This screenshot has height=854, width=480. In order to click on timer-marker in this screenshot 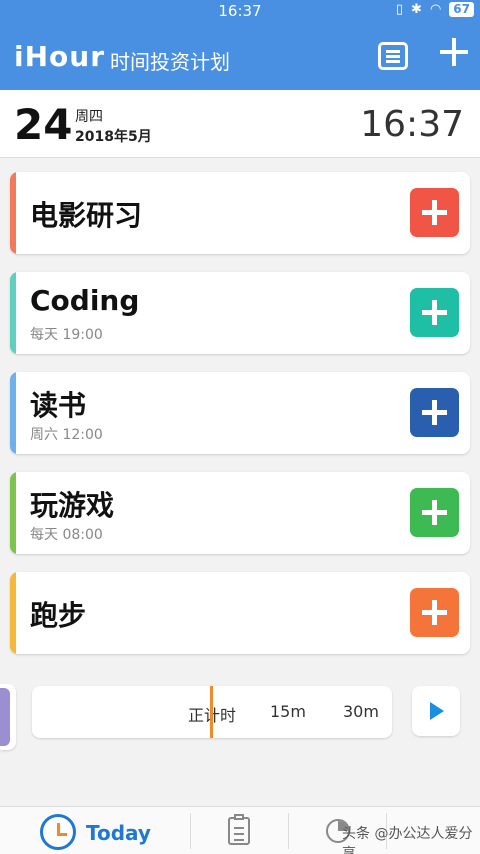, I will do `click(211, 712)`.